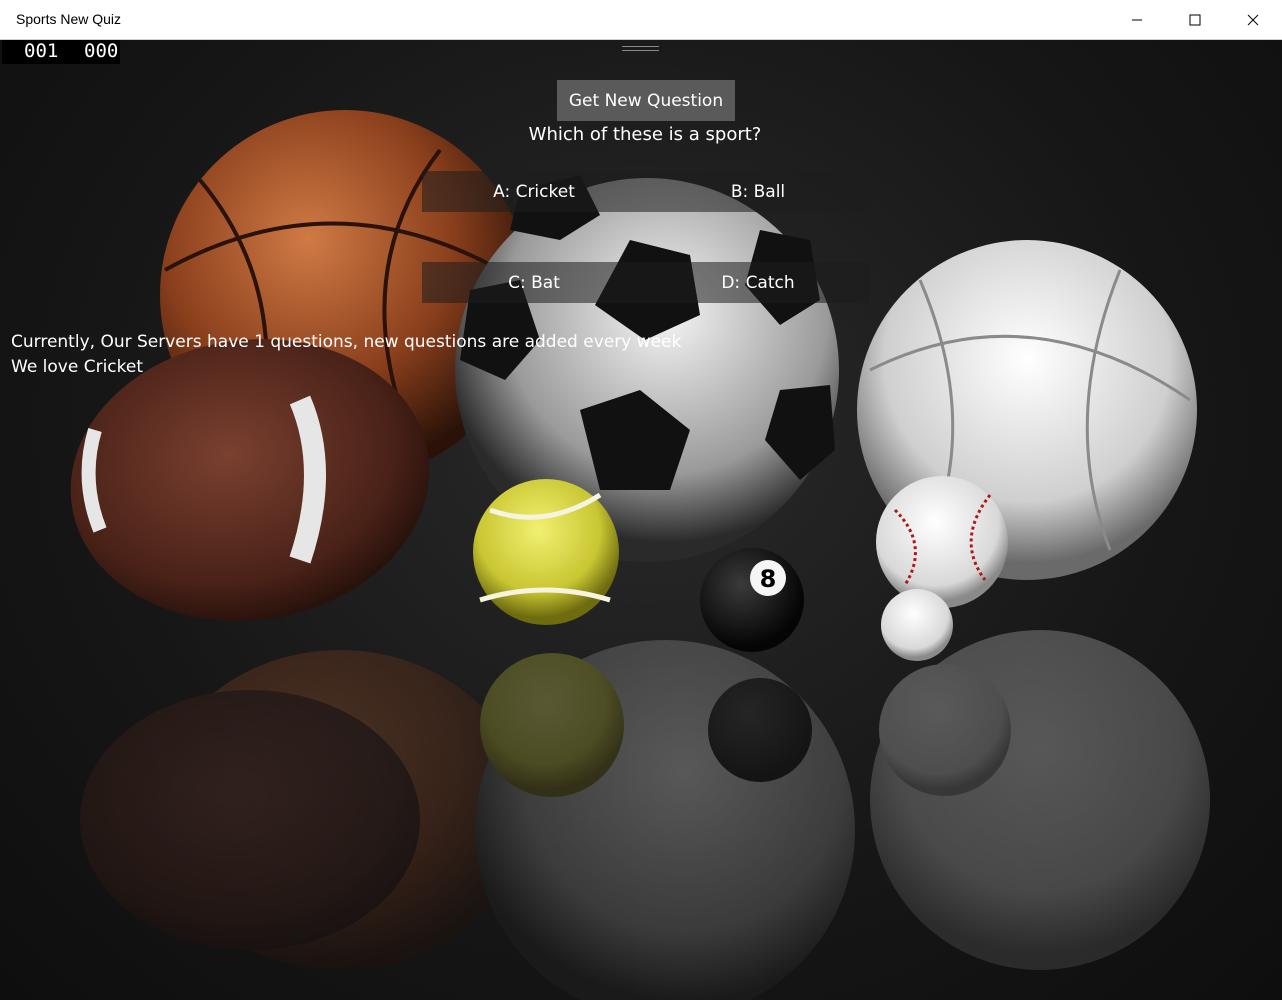 This screenshot has width=1282, height=1000. I want to click on close-button, so click(1253, 20).